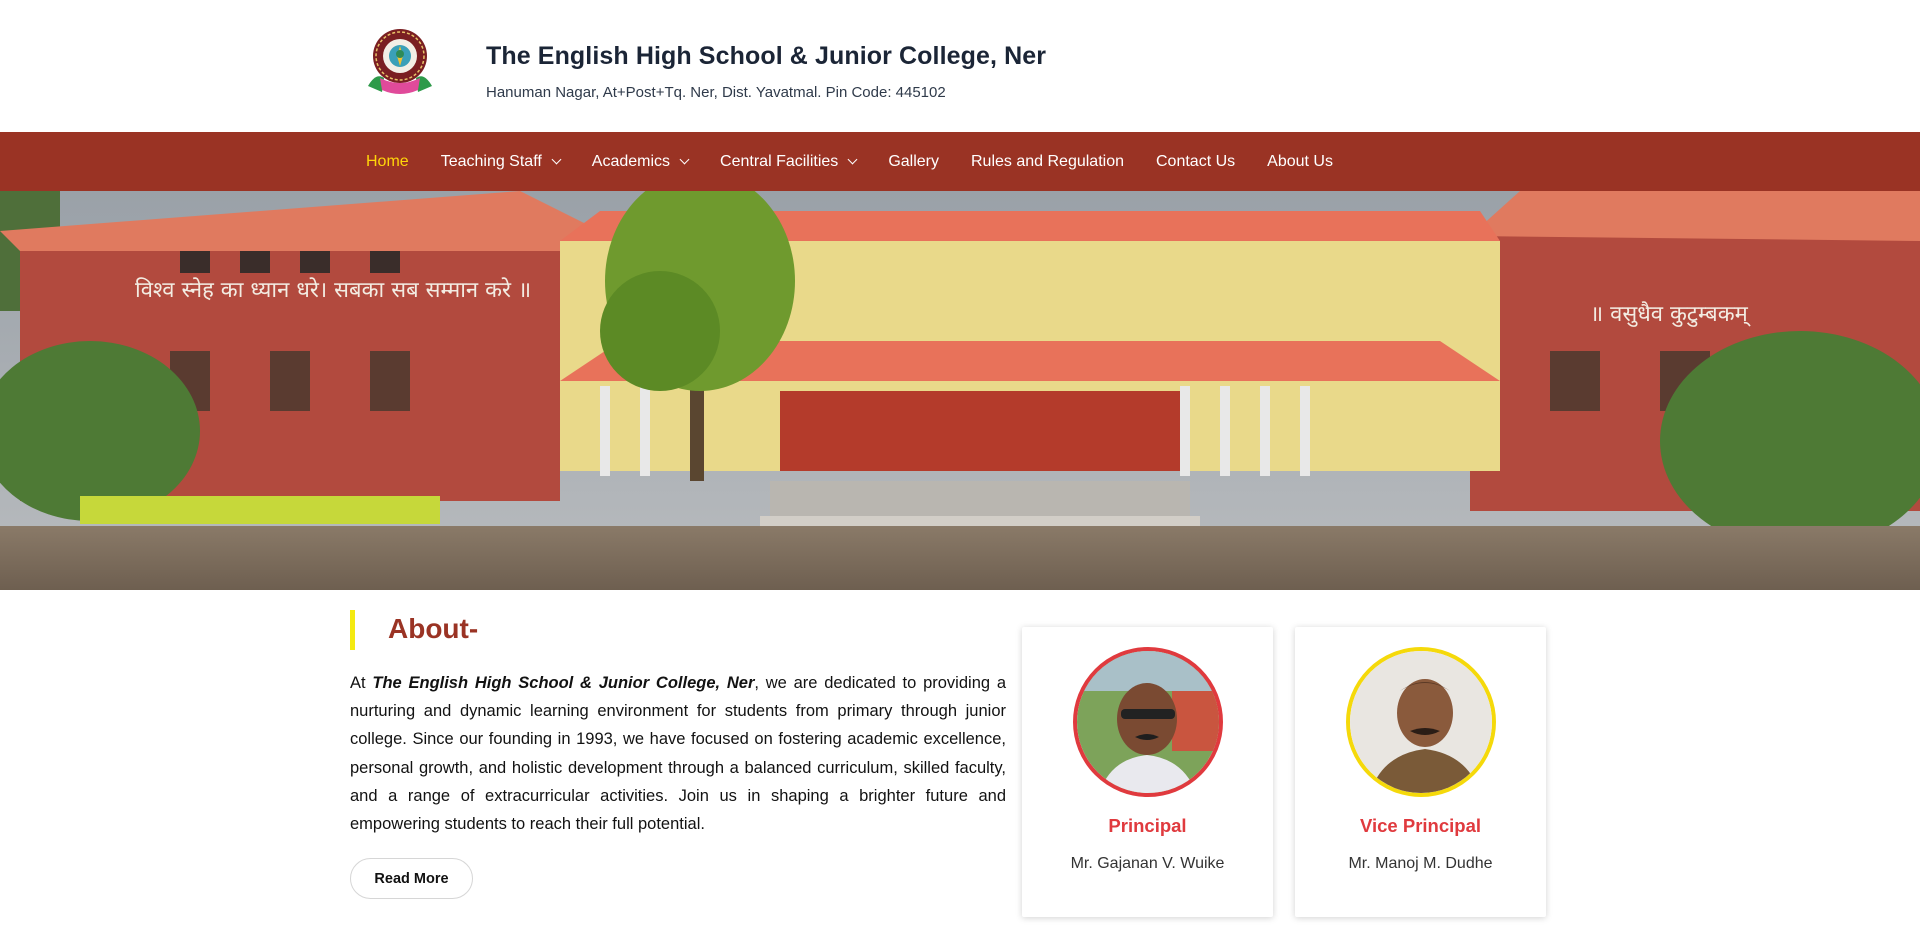 This screenshot has width=1920, height=935. I want to click on nav-item-label: Teaching Staff, so click(491, 161).